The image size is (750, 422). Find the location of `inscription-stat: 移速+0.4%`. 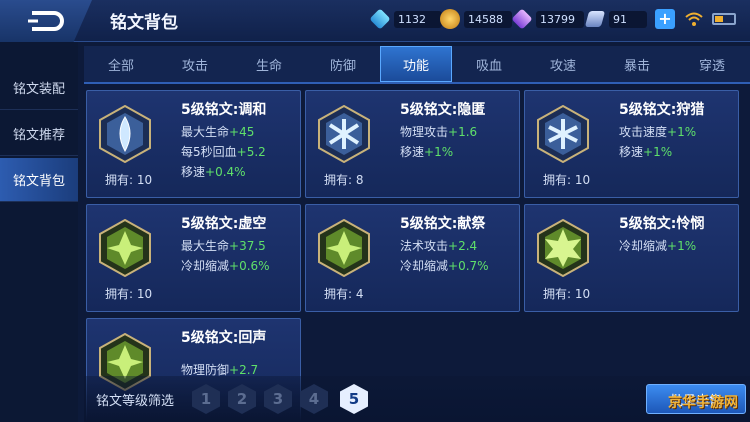

inscription-stat: 移速+0.4% is located at coordinates (213, 172).